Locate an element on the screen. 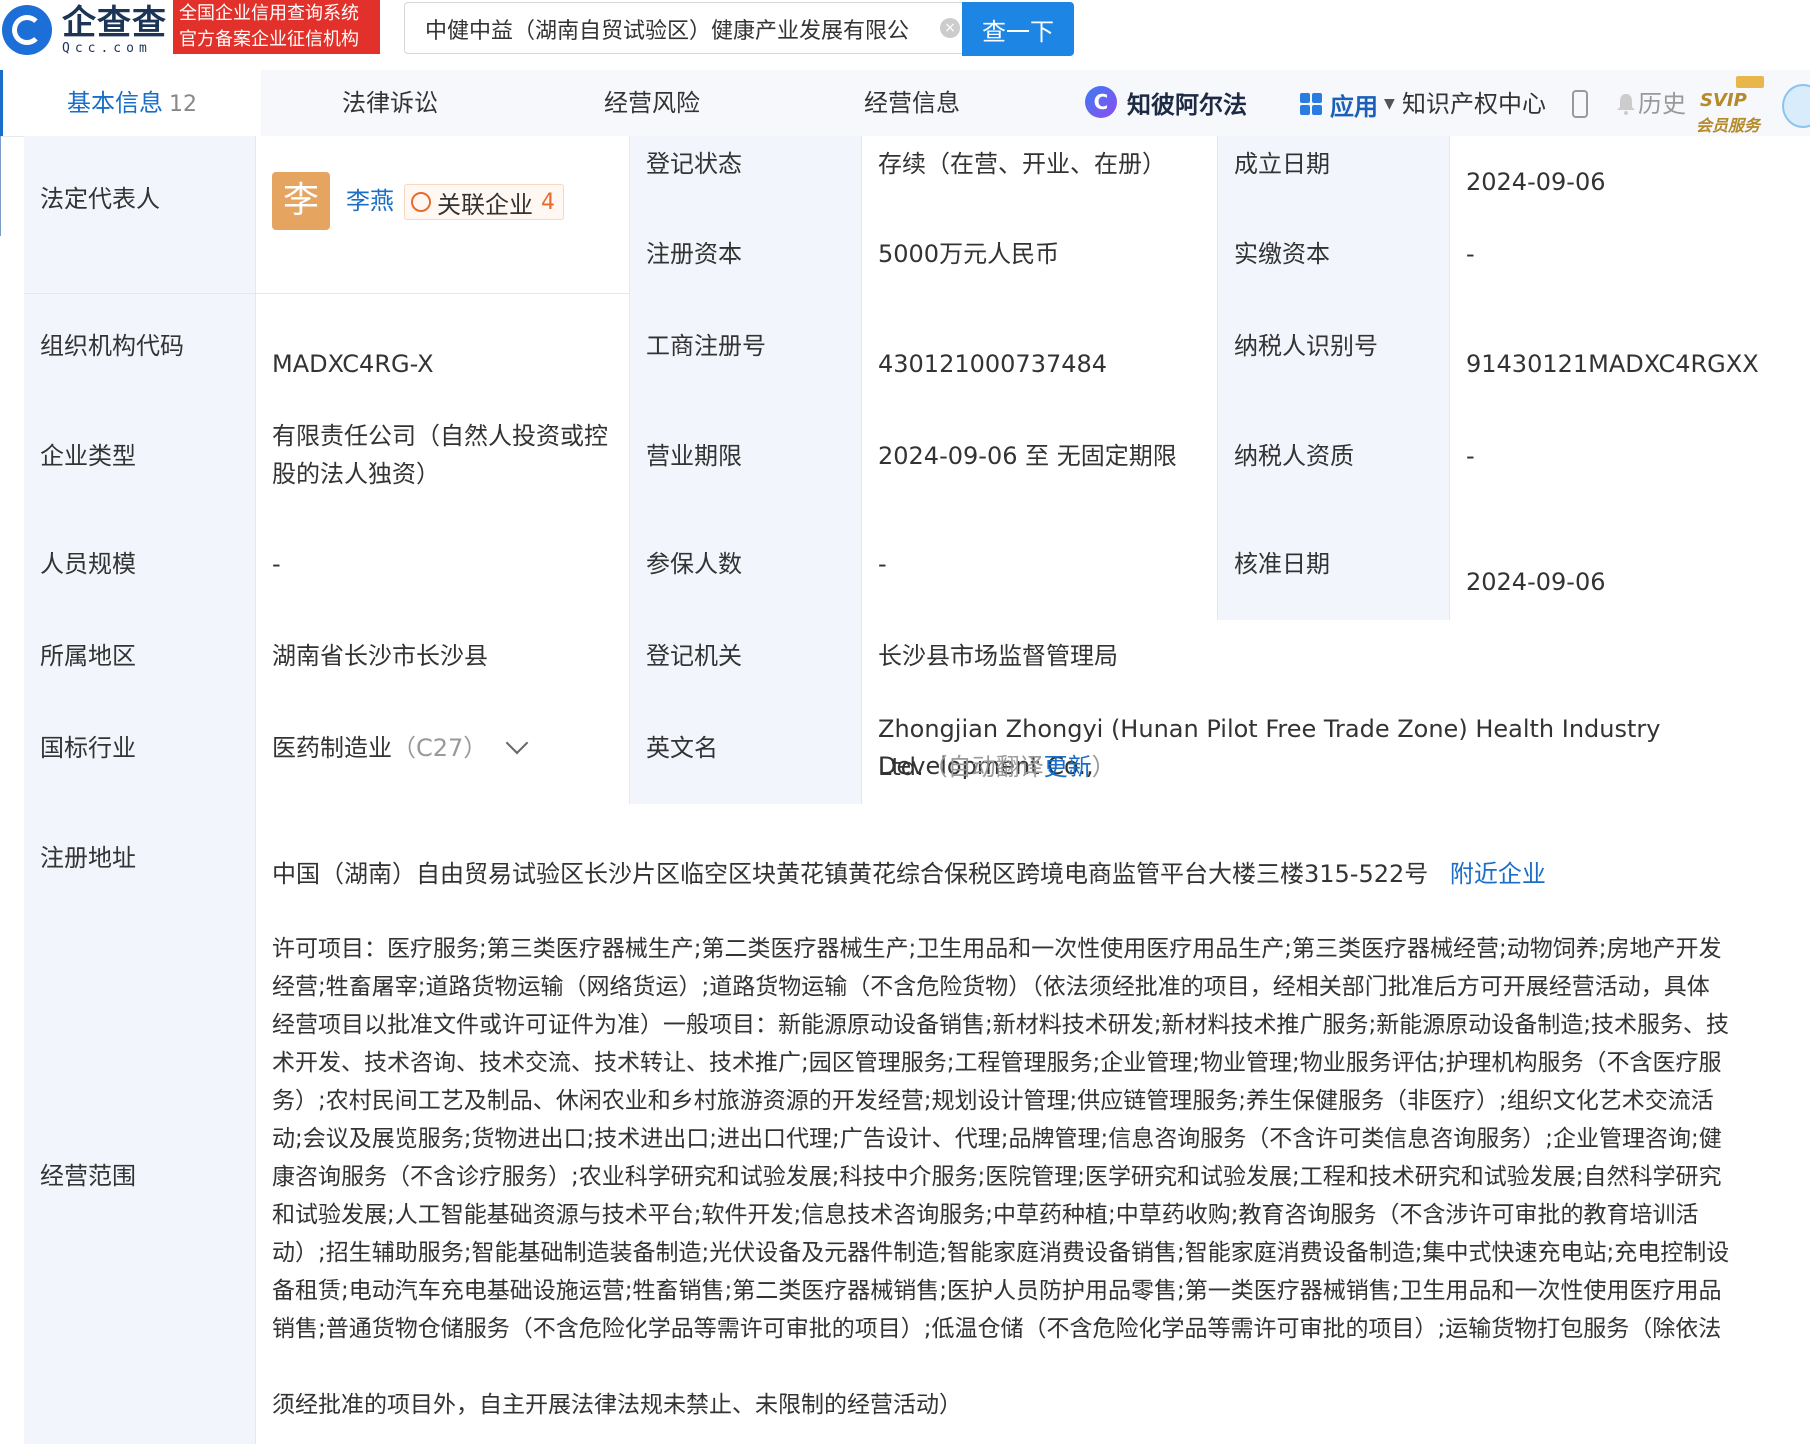  clear-search-icon: × is located at coordinates (950, 28).